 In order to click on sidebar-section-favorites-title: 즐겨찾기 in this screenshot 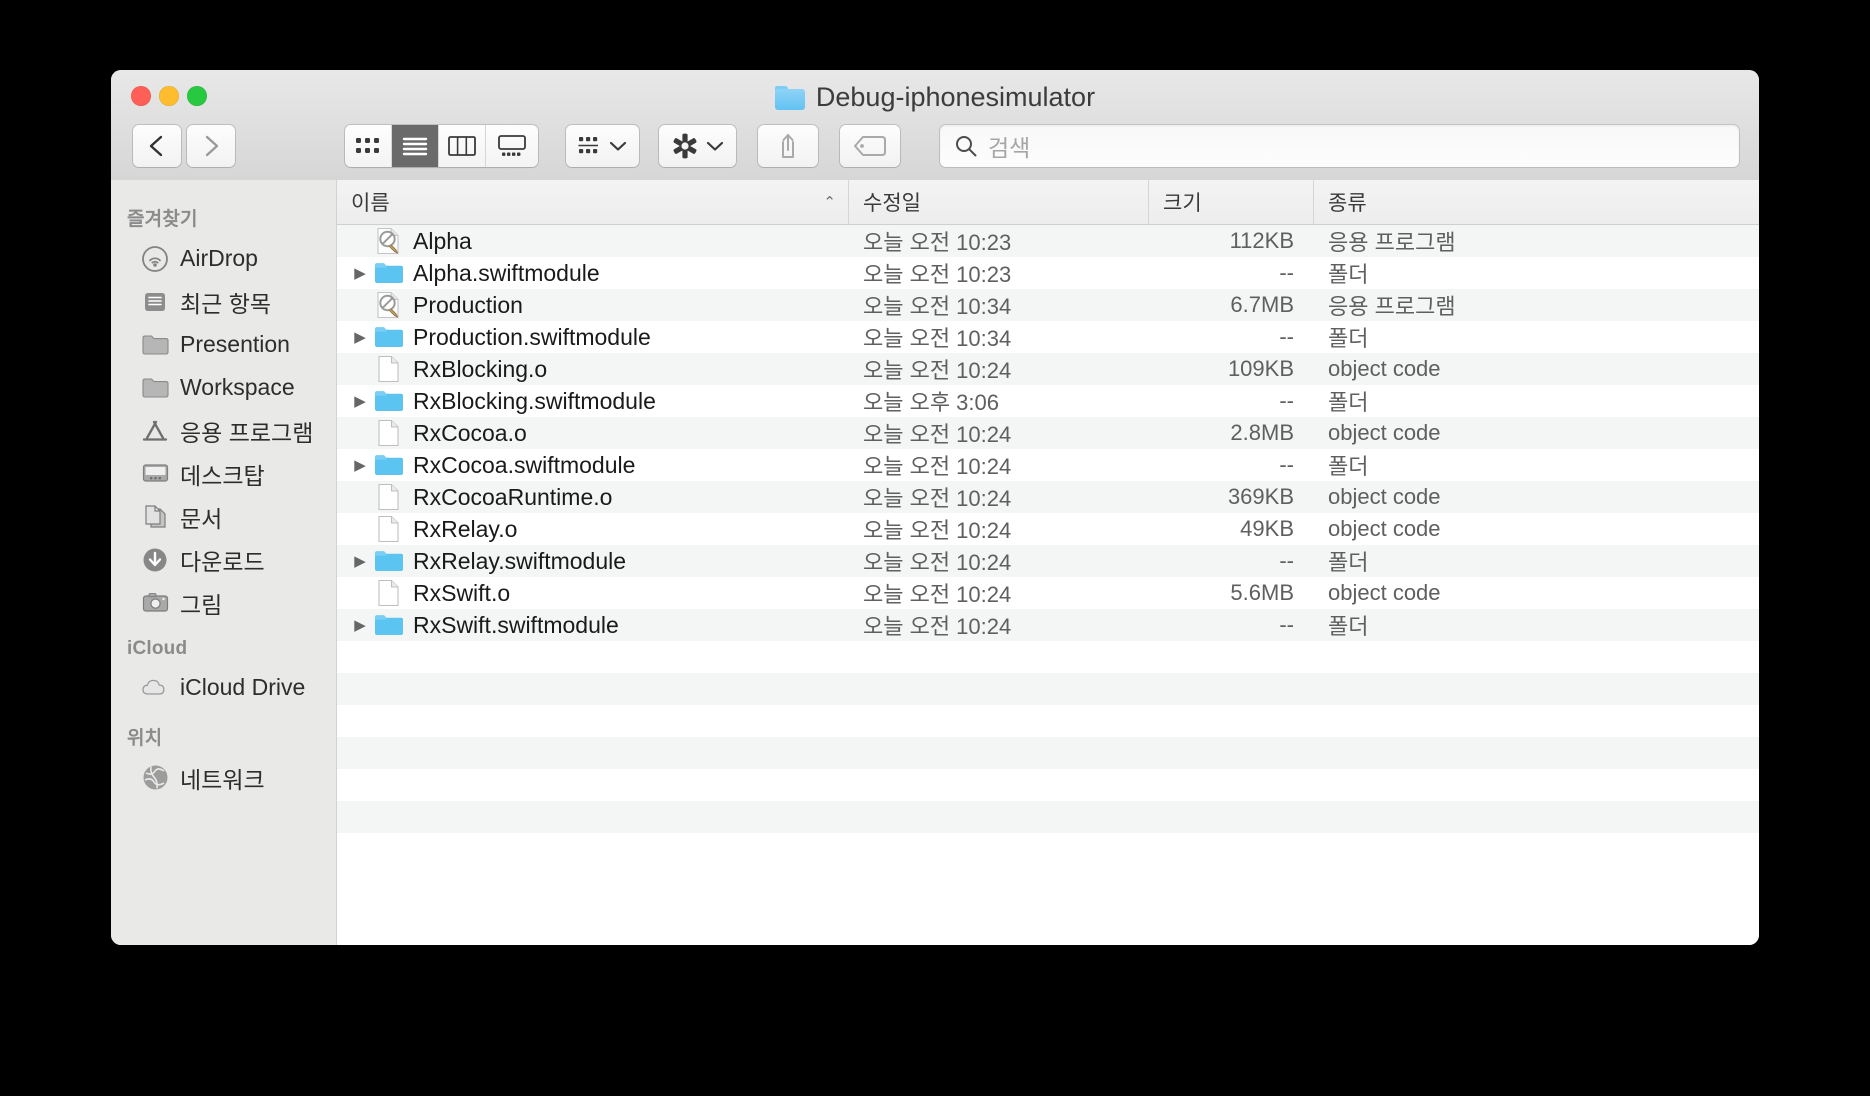, I will do `click(162, 219)`.